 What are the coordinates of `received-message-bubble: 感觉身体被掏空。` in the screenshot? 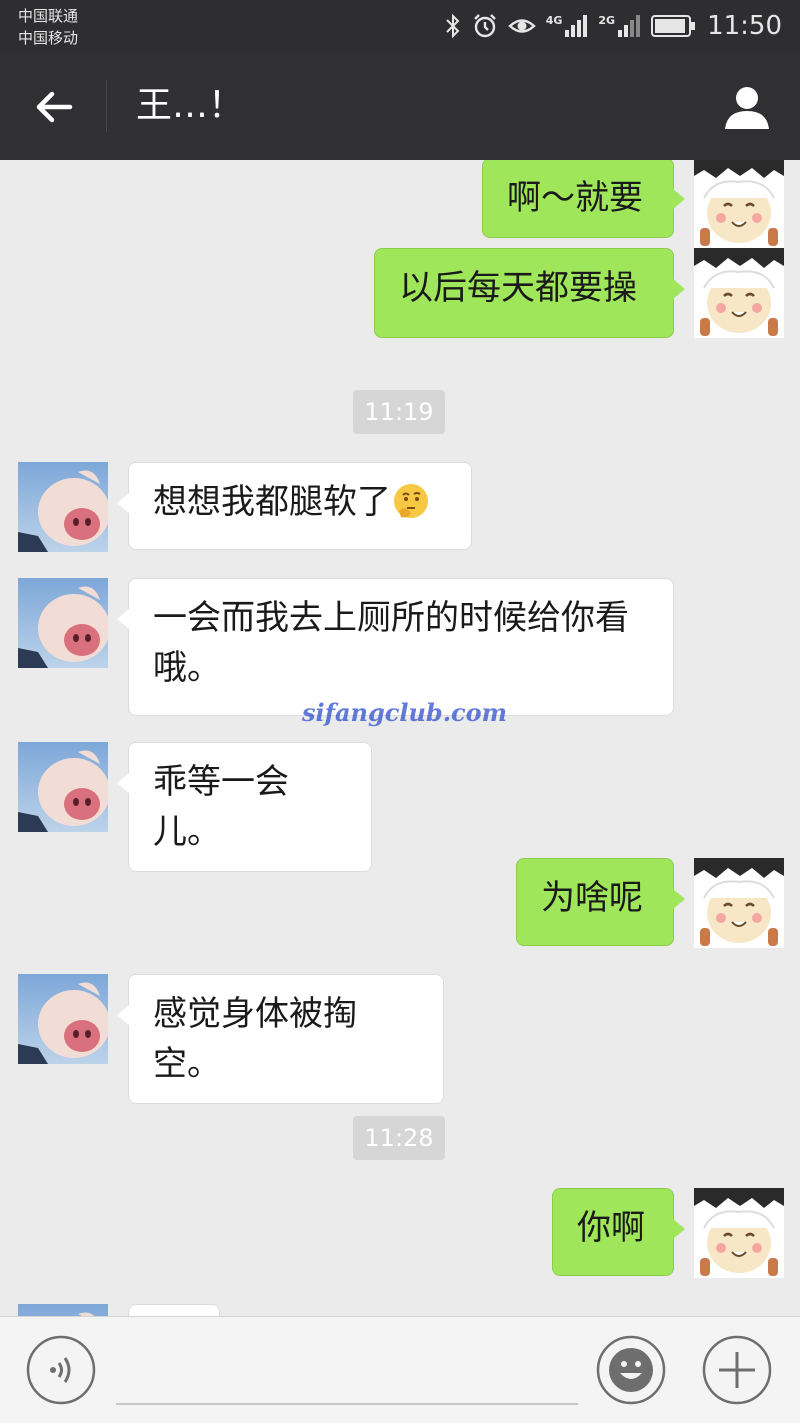 It's located at (280, 1039).